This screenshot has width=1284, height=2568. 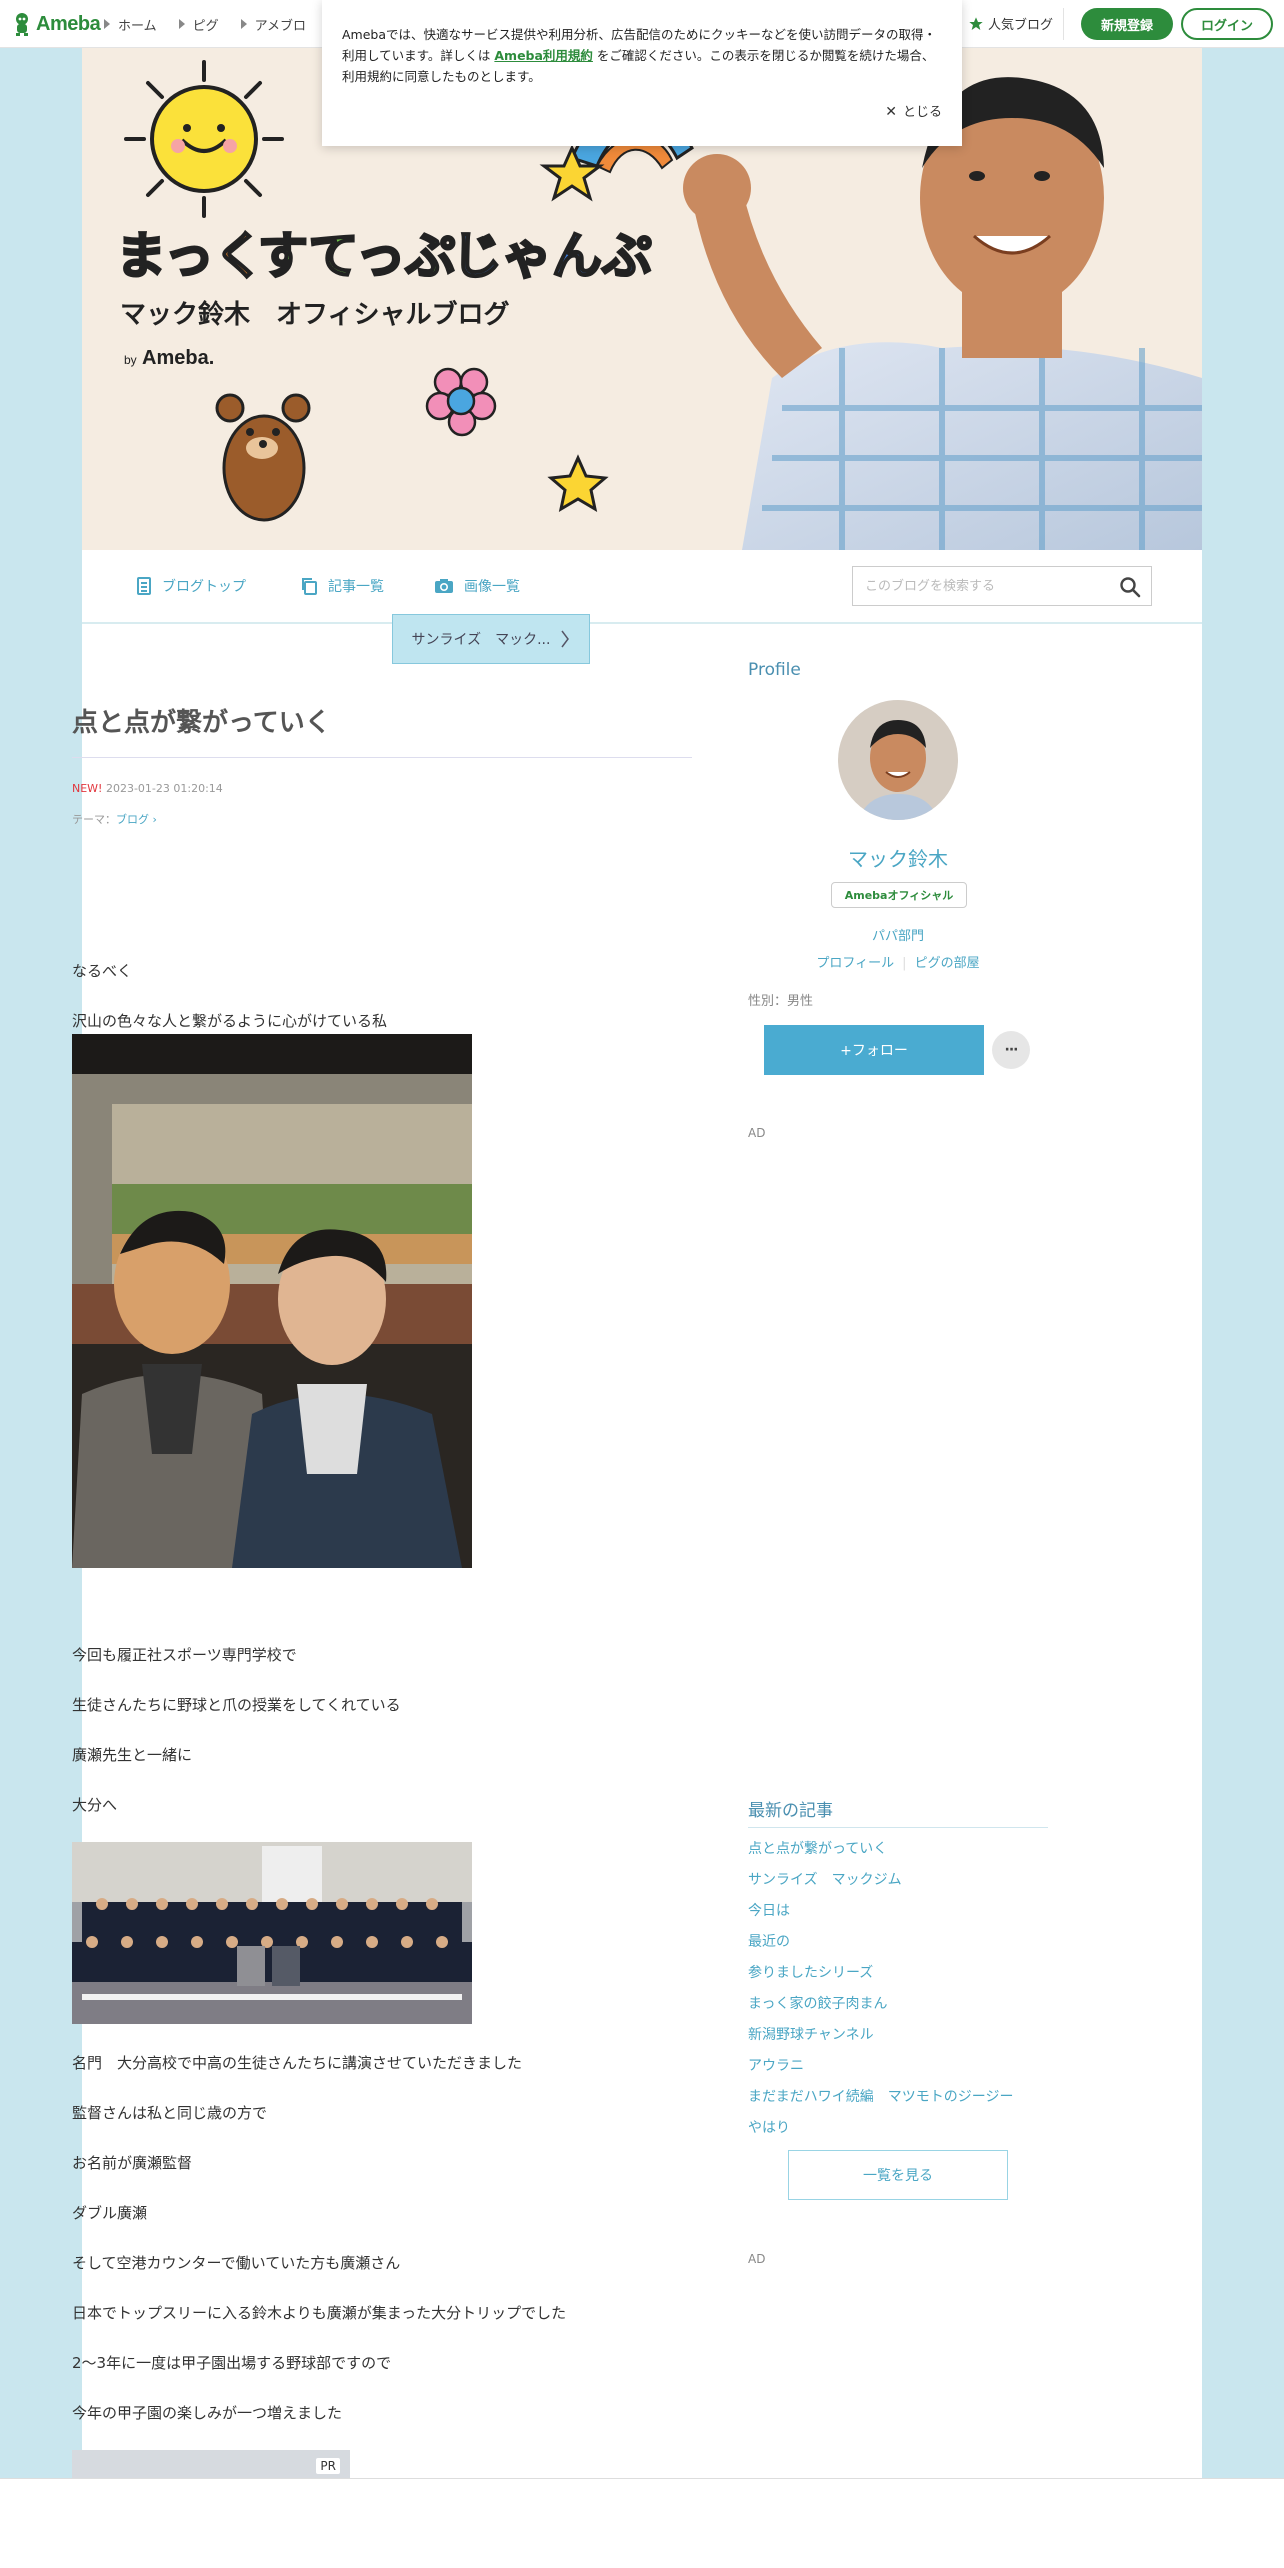 I want to click on cookie-close-button: ✕ とじる, so click(x=913, y=112).